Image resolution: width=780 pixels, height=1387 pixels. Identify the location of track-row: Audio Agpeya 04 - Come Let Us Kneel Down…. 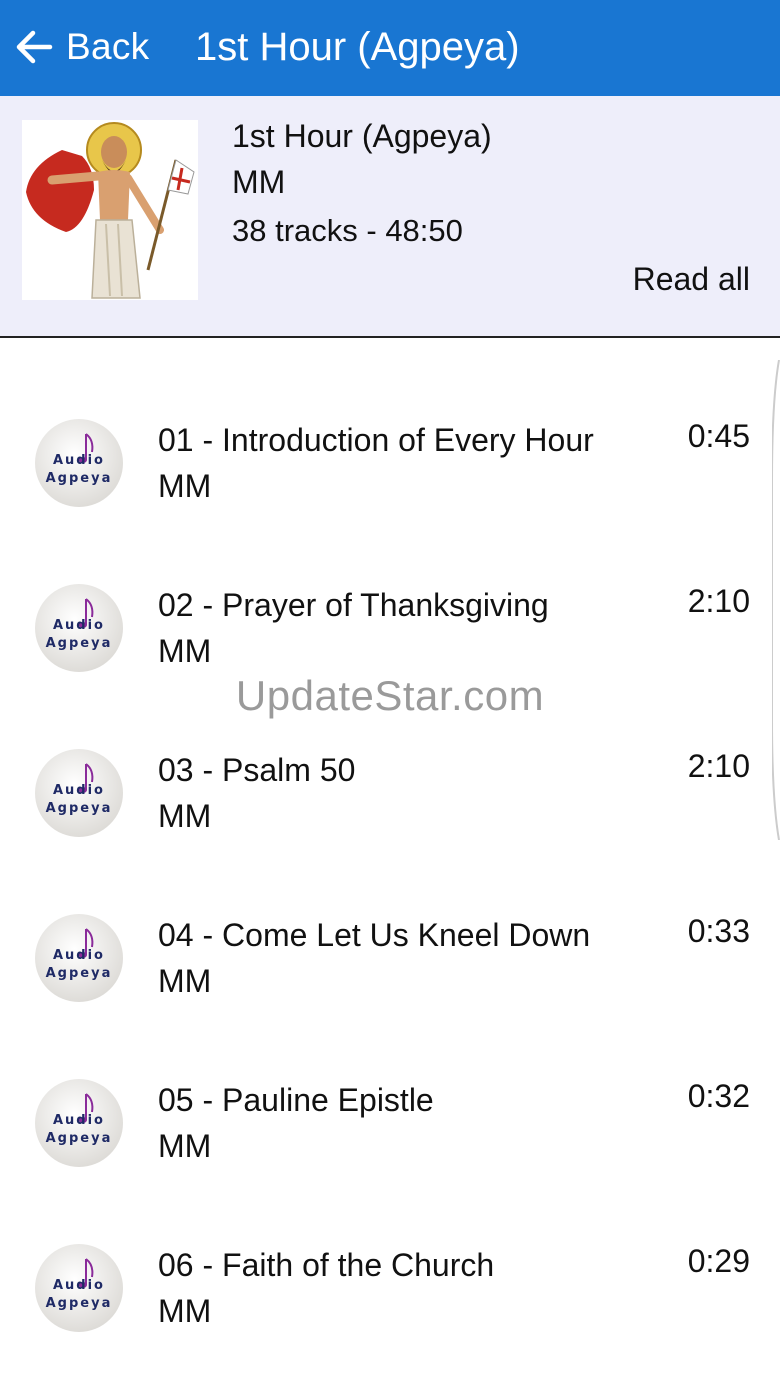
(390, 917).